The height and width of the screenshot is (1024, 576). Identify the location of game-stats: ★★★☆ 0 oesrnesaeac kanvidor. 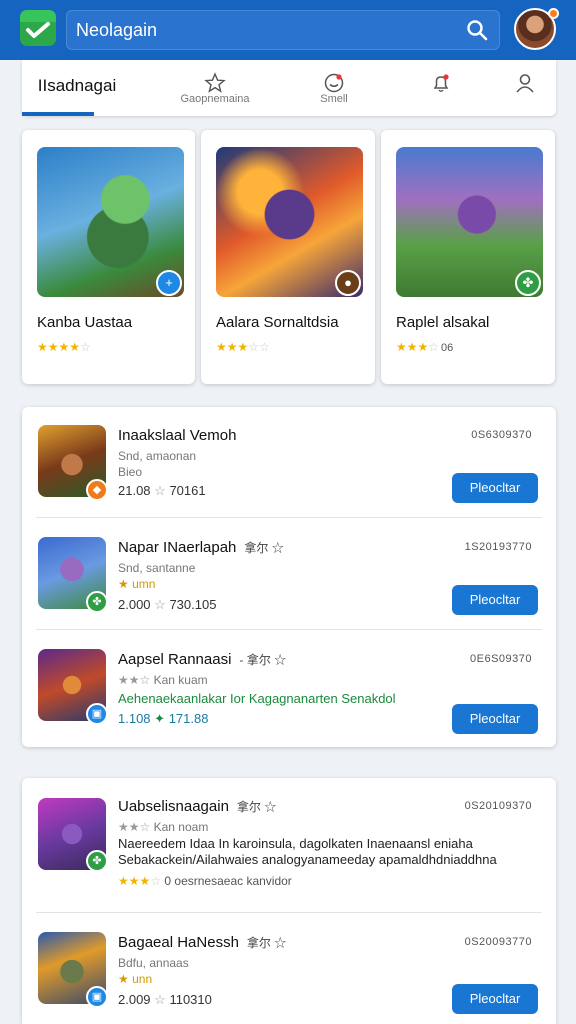
(205, 881).